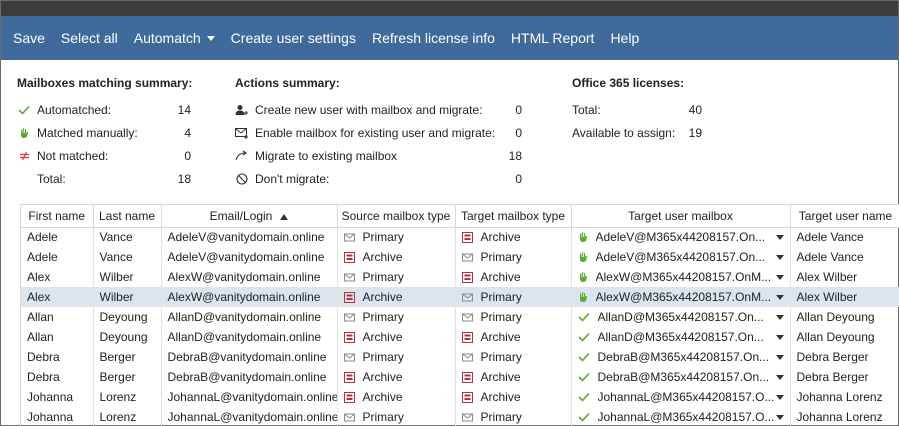 The image size is (899, 426). Describe the element at coordinates (396, 216) in the screenshot. I see `column-header-source-mailbox-type: Source mailbox type` at that location.